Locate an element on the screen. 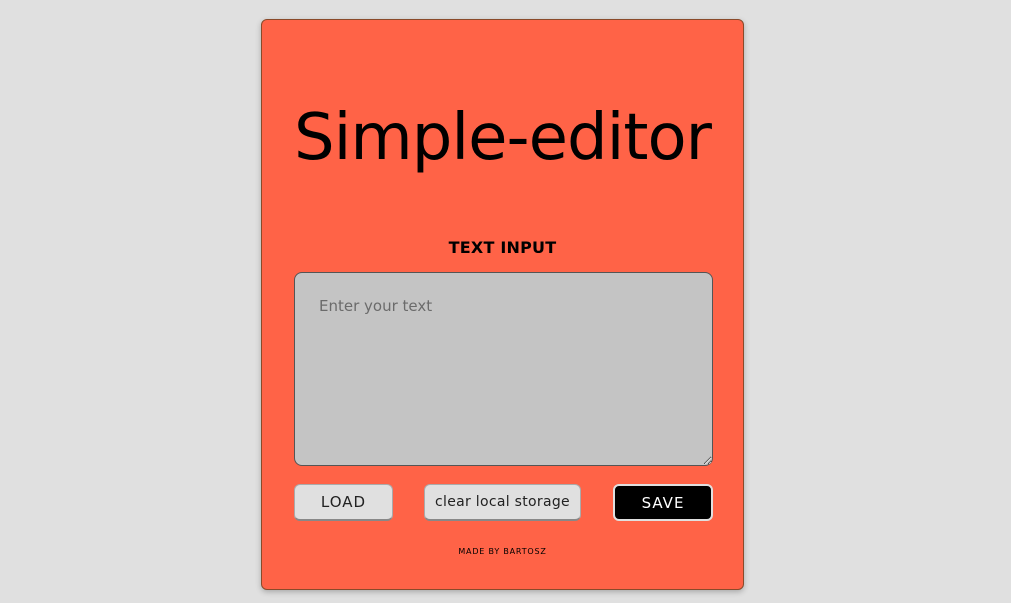  text-input-area is located at coordinates (503, 369).